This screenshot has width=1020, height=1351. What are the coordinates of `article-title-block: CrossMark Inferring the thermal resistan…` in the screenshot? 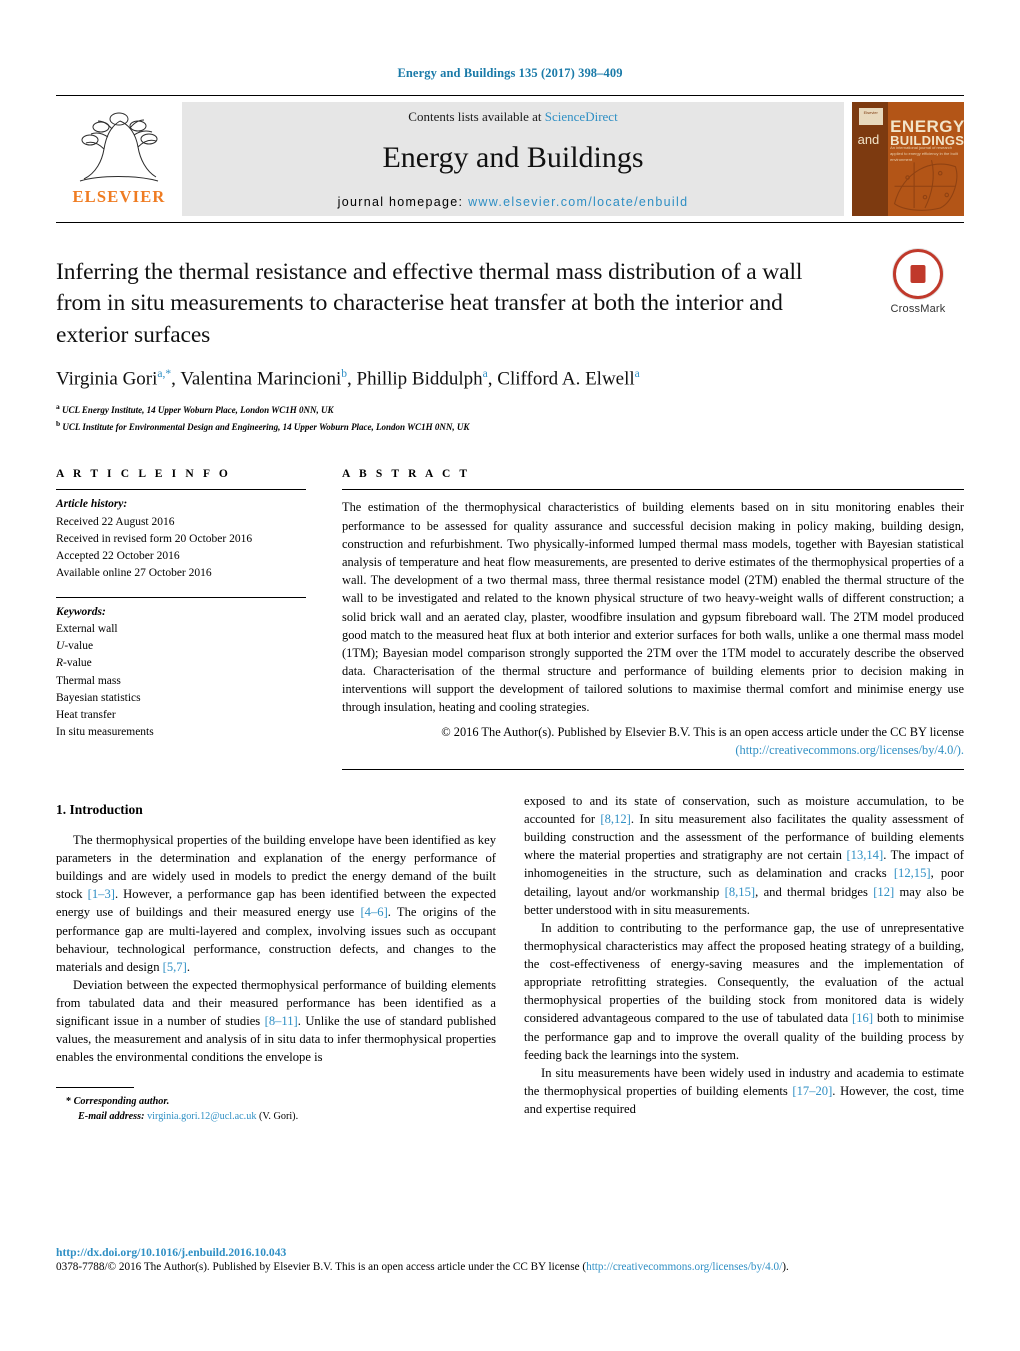 It's located at (510, 342).